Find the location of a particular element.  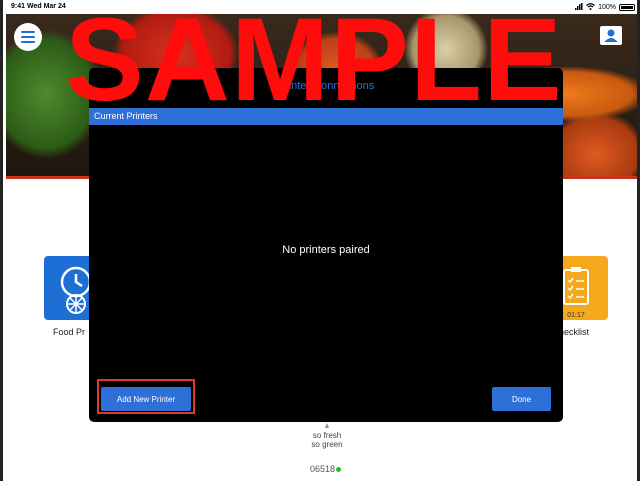

user-icon is located at coordinates (611, 35).